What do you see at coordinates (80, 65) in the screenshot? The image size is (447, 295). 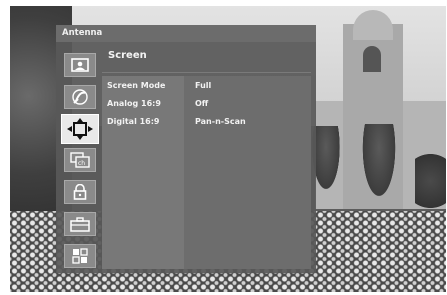 I see `picture-icon` at bounding box center [80, 65].